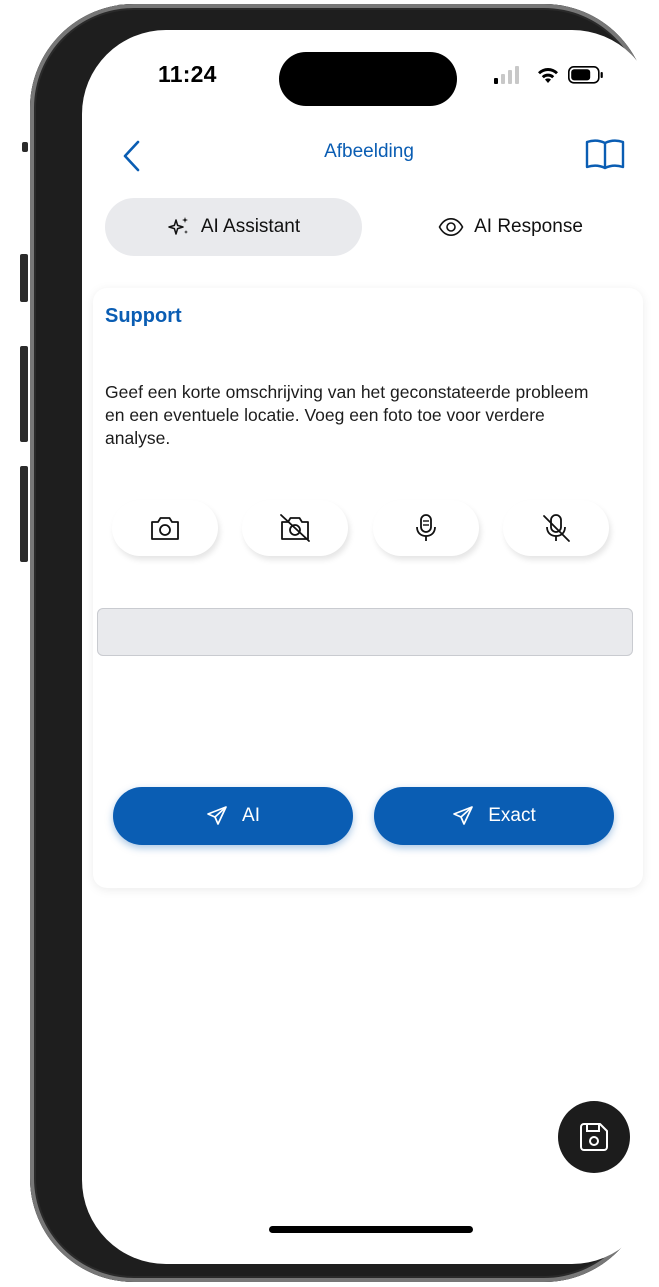  I want to click on tab-ai-response-label: AI Response, so click(528, 226).